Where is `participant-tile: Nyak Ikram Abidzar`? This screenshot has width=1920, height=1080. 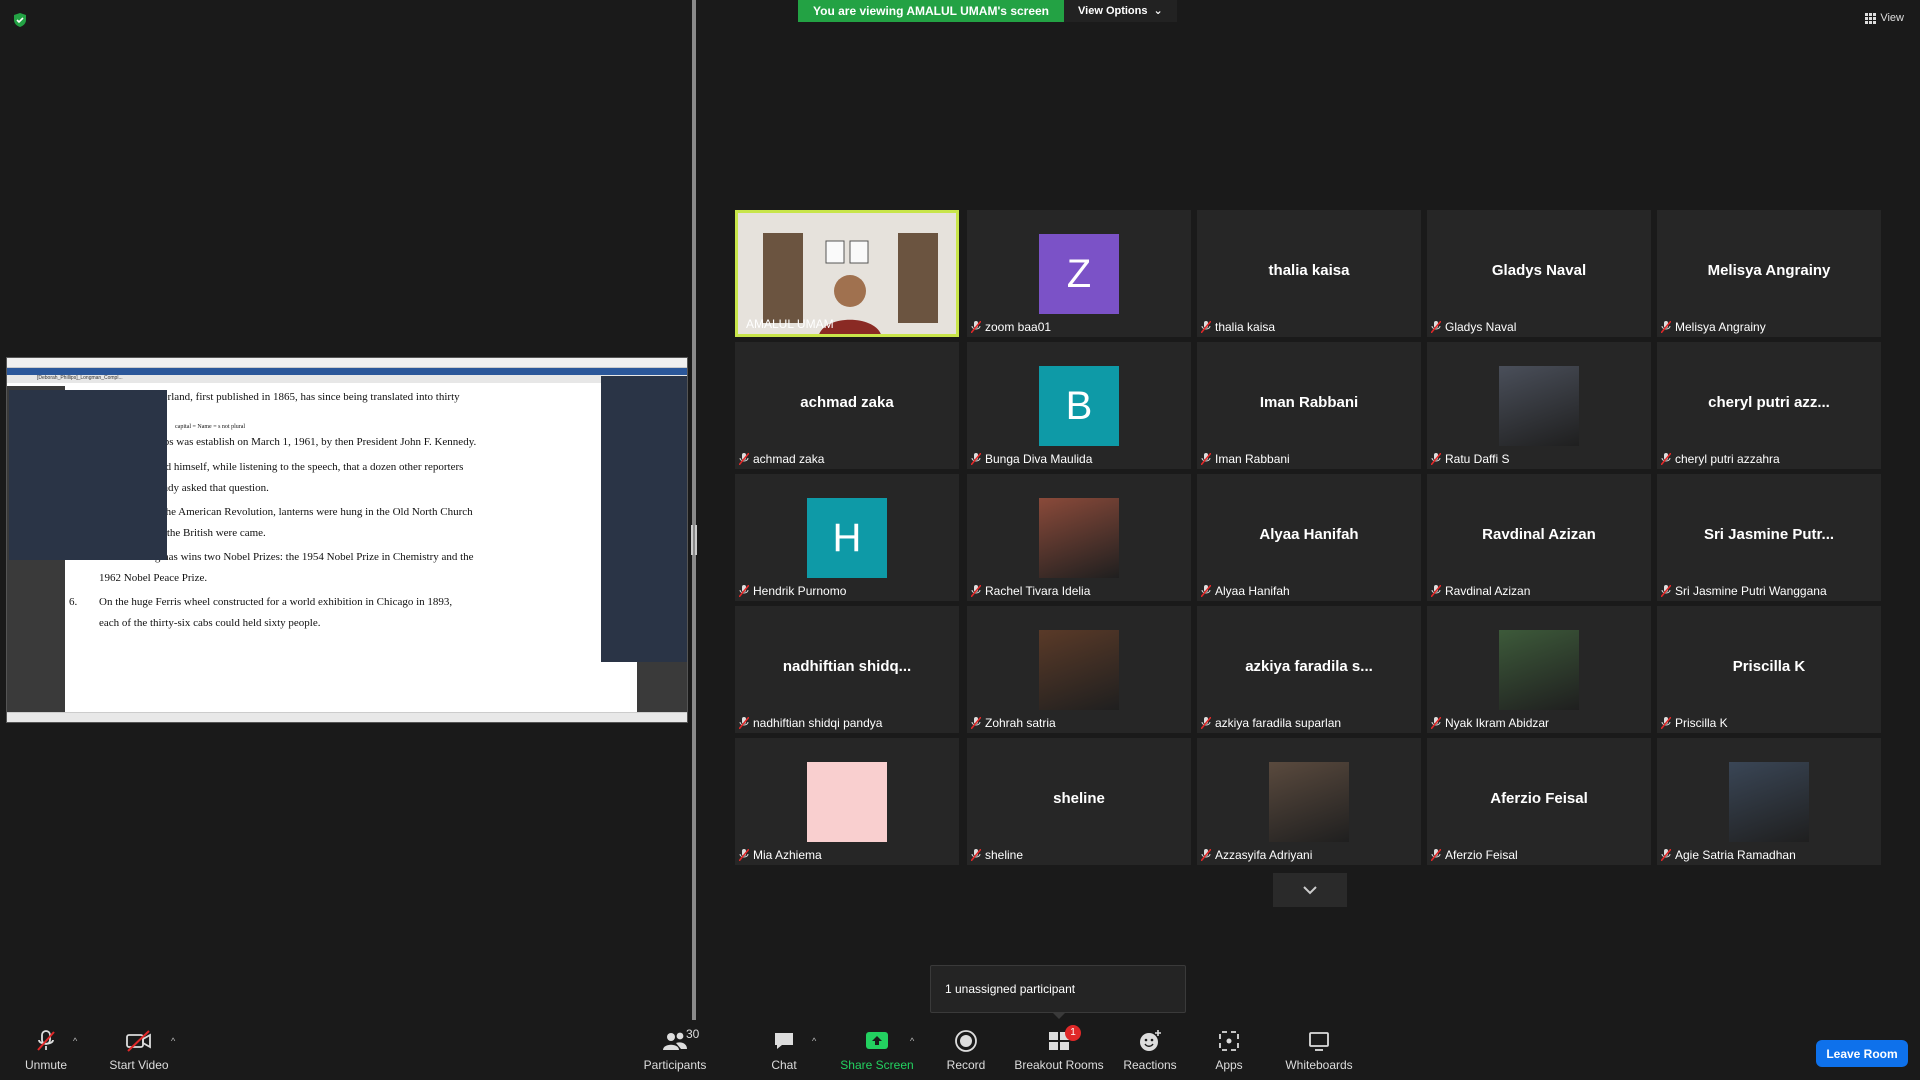 participant-tile: Nyak Ikram Abidzar is located at coordinates (1539, 669).